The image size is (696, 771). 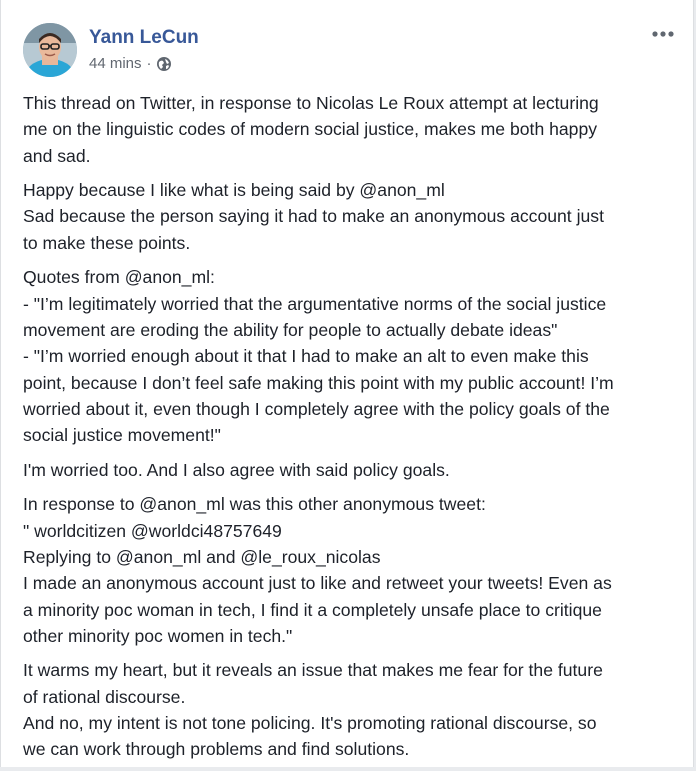 What do you see at coordinates (164, 64) in the screenshot?
I see `globe-icon` at bounding box center [164, 64].